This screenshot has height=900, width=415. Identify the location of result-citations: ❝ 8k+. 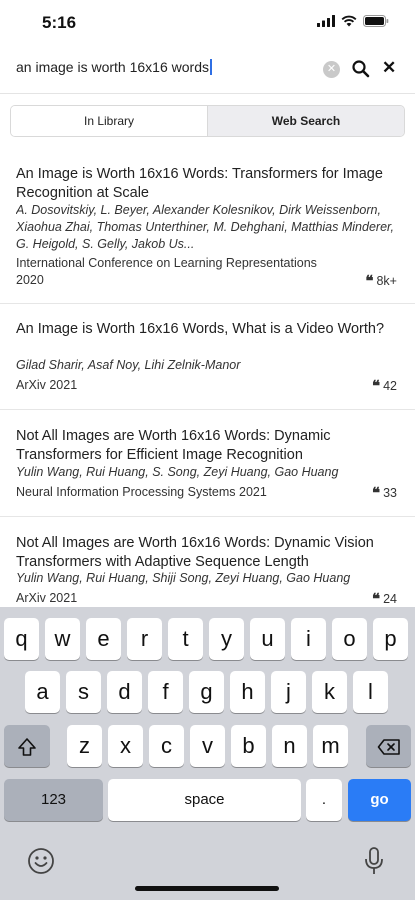
(381, 281).